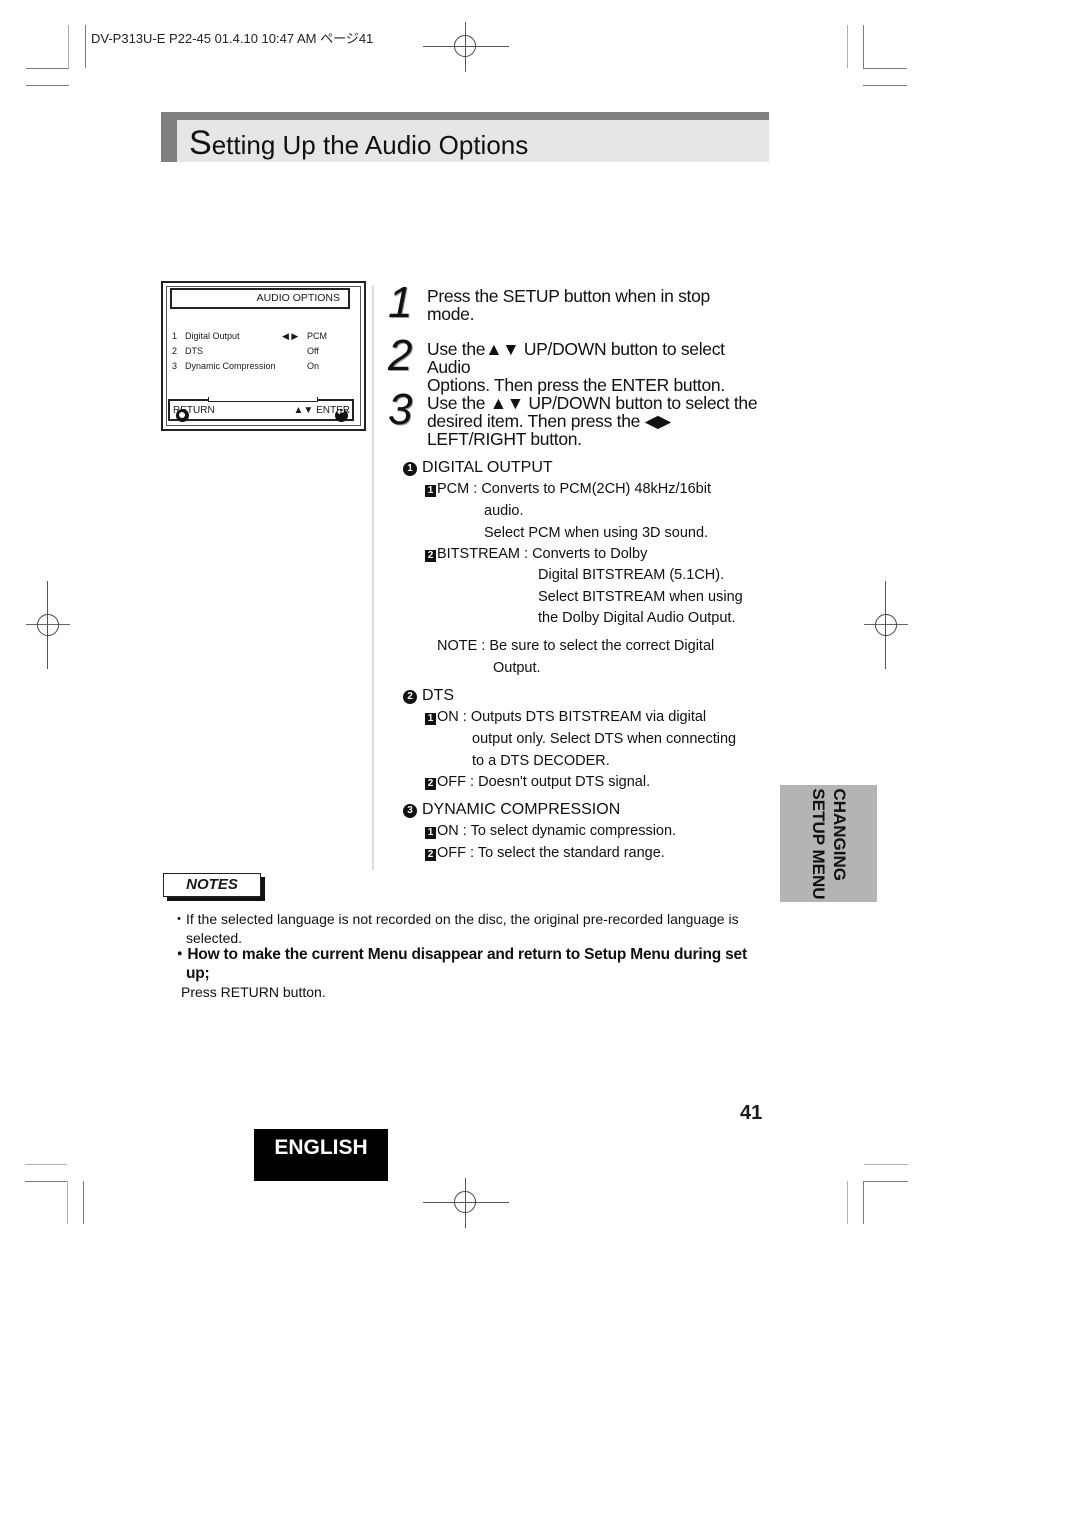 This screenshot has height=1528, width=1080. Describe the element at coordinates (253, 992) in the screenshot. I see `note-item-instruction: Press RETURN button.` at that location.